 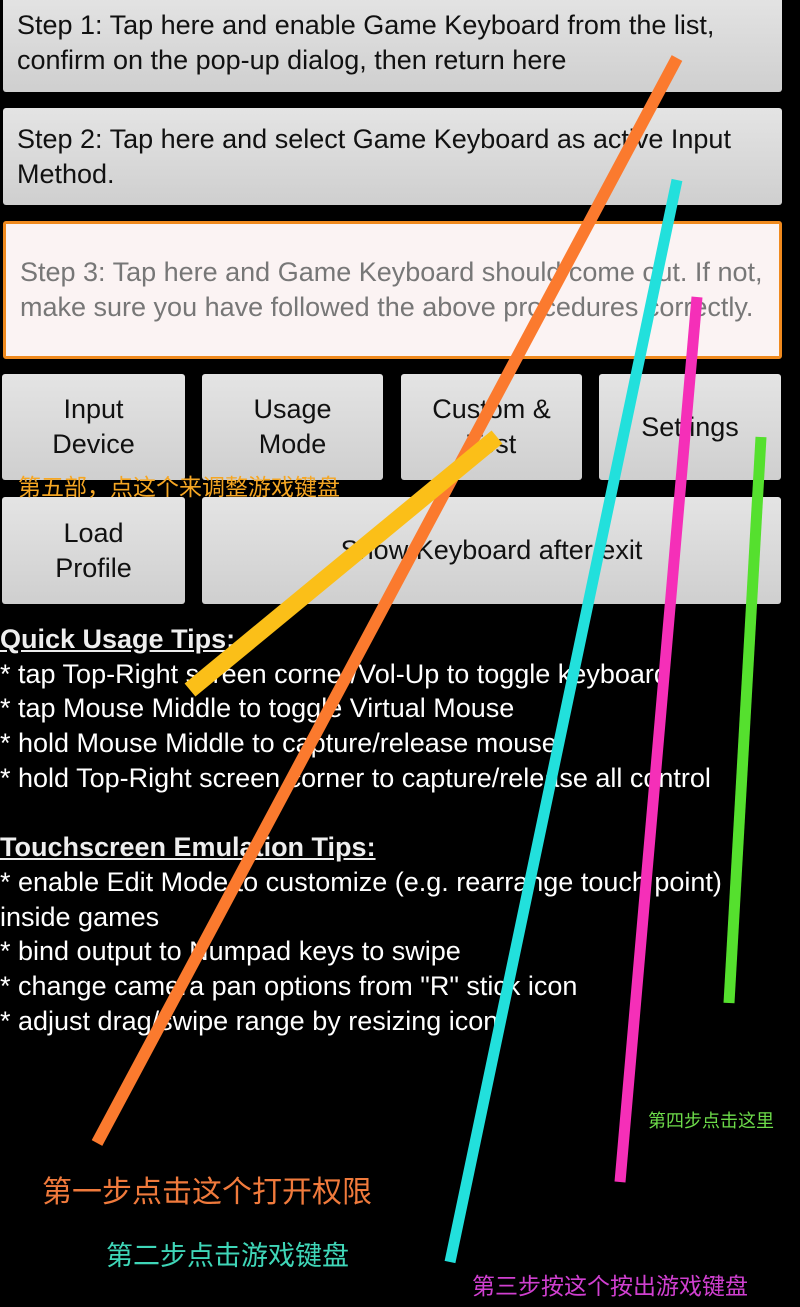 I want to click on annotation-step1: 第一步点击这个打开权限, so click(x=207, y=1192).